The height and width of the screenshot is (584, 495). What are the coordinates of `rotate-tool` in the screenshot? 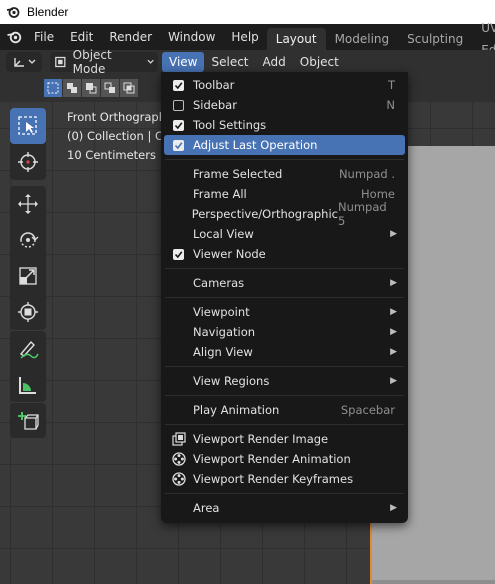 It's located at (28, 240).